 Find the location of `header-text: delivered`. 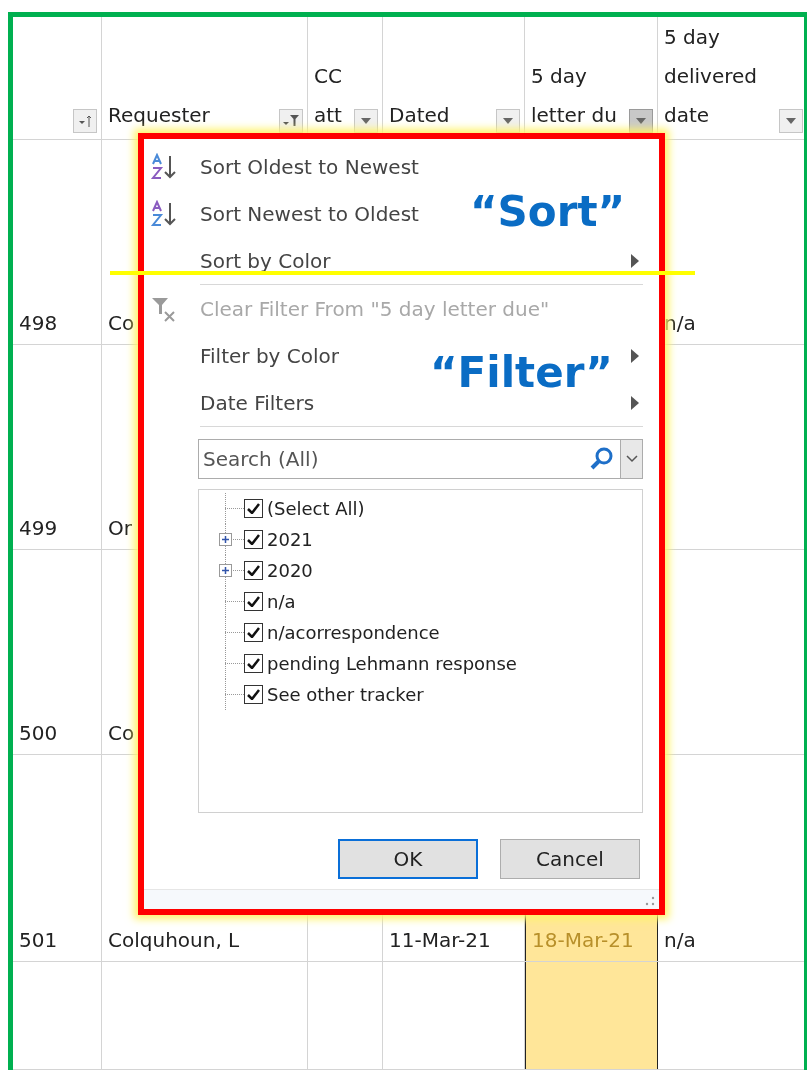

header-text: delivered is located at coordinates (711, 76).